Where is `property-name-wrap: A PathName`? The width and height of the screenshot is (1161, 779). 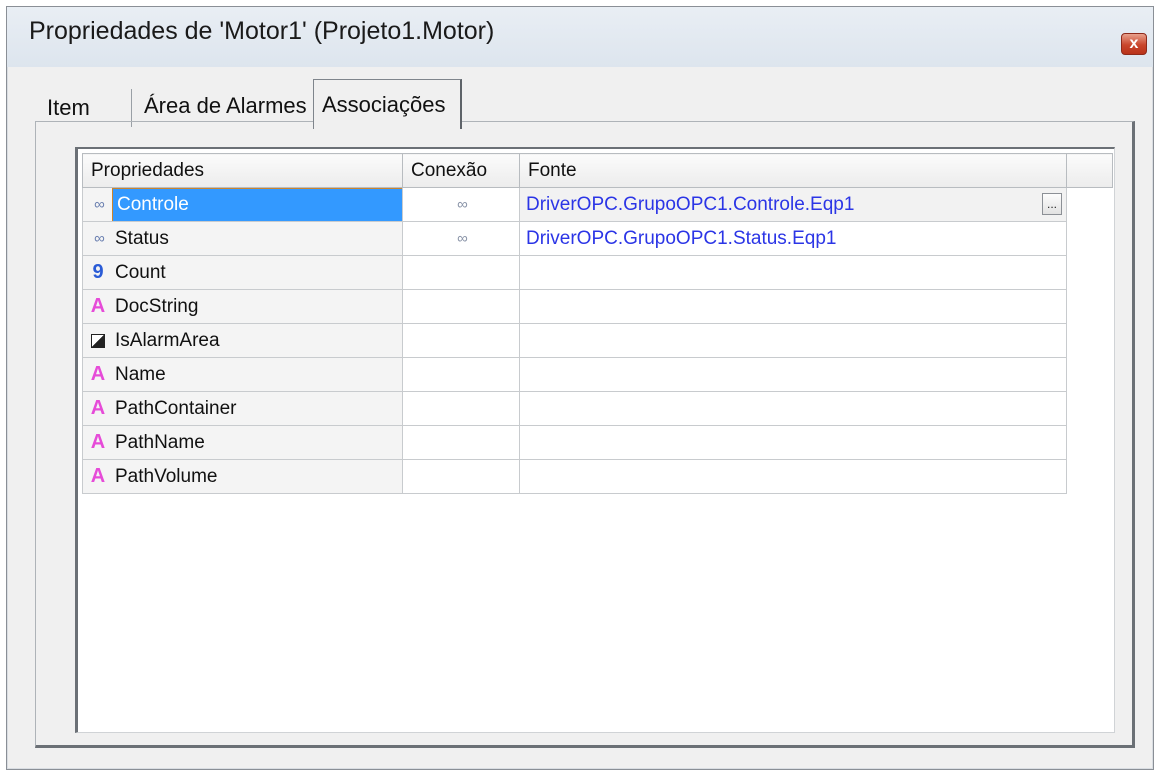 property-name-wrap: A PathName is located at coordinates (243, 443).